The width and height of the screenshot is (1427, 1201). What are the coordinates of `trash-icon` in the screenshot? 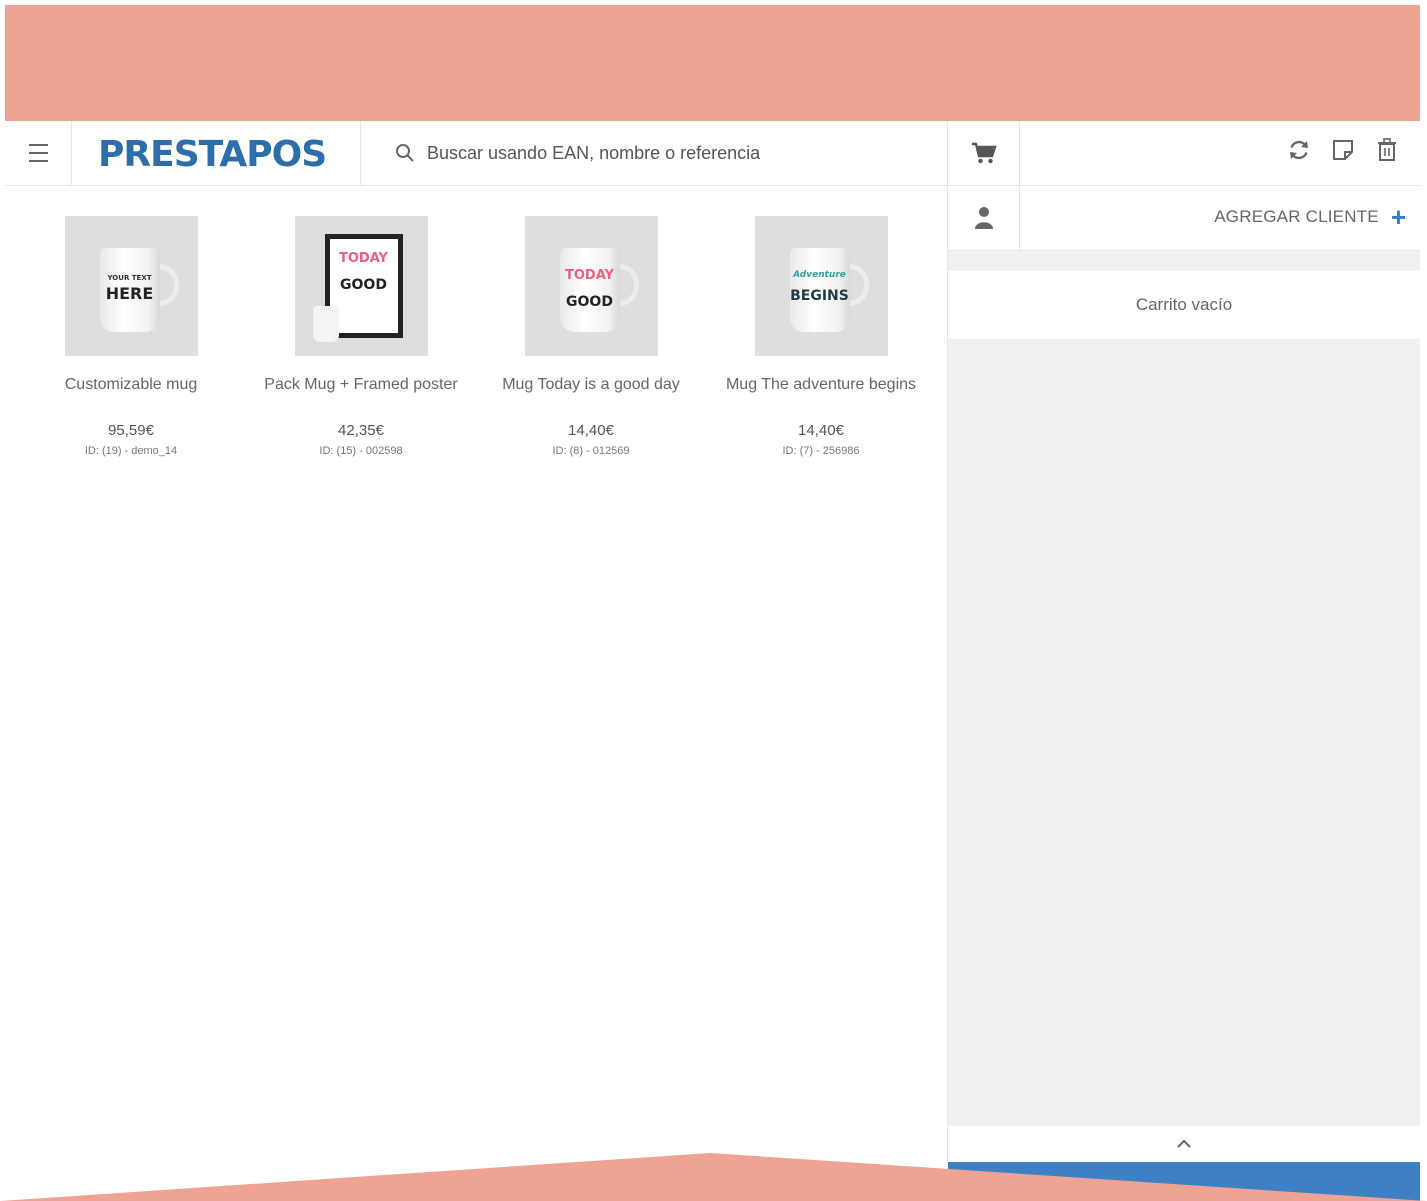 It's located at (1387, 149).